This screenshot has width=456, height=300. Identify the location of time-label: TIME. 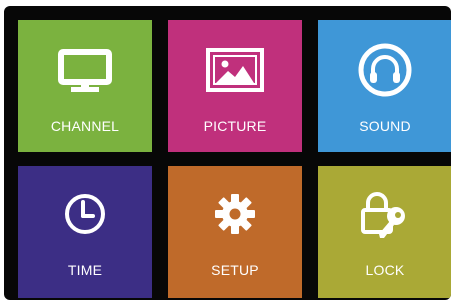
(85, 270).